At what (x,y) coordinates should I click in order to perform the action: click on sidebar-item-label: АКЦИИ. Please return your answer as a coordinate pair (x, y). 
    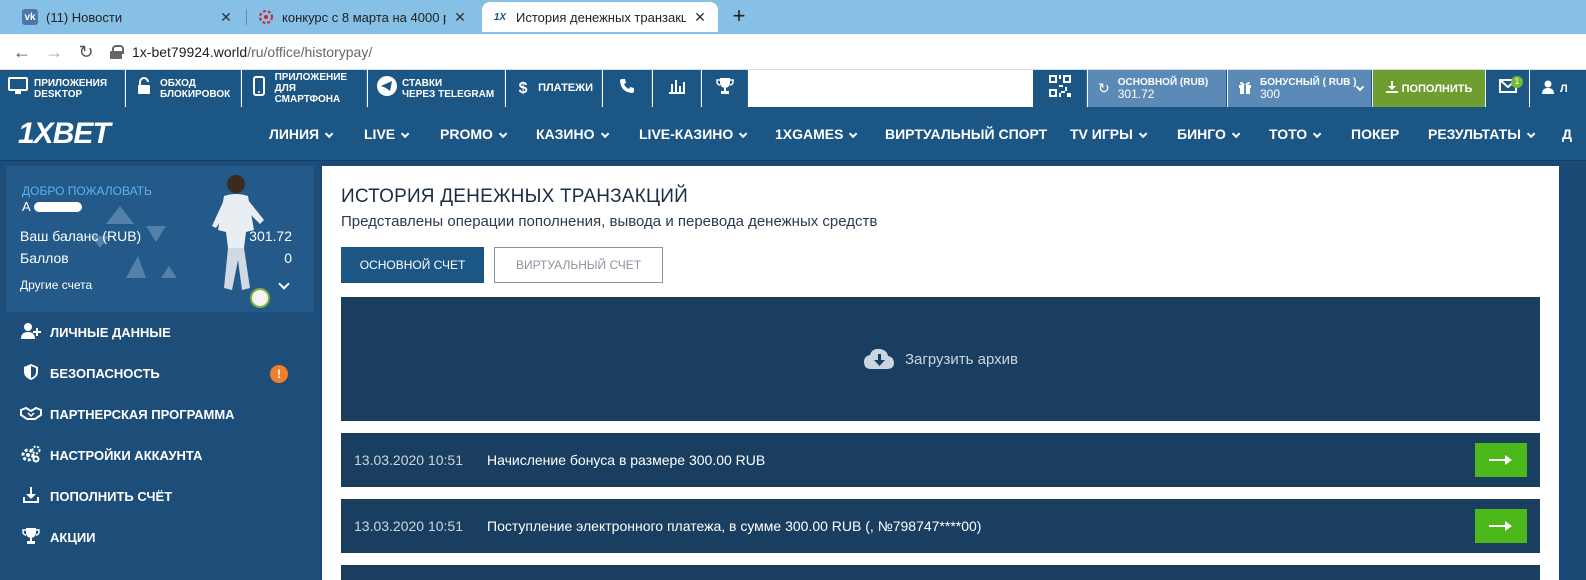
    Looking at the image, I should click on (73, 537).